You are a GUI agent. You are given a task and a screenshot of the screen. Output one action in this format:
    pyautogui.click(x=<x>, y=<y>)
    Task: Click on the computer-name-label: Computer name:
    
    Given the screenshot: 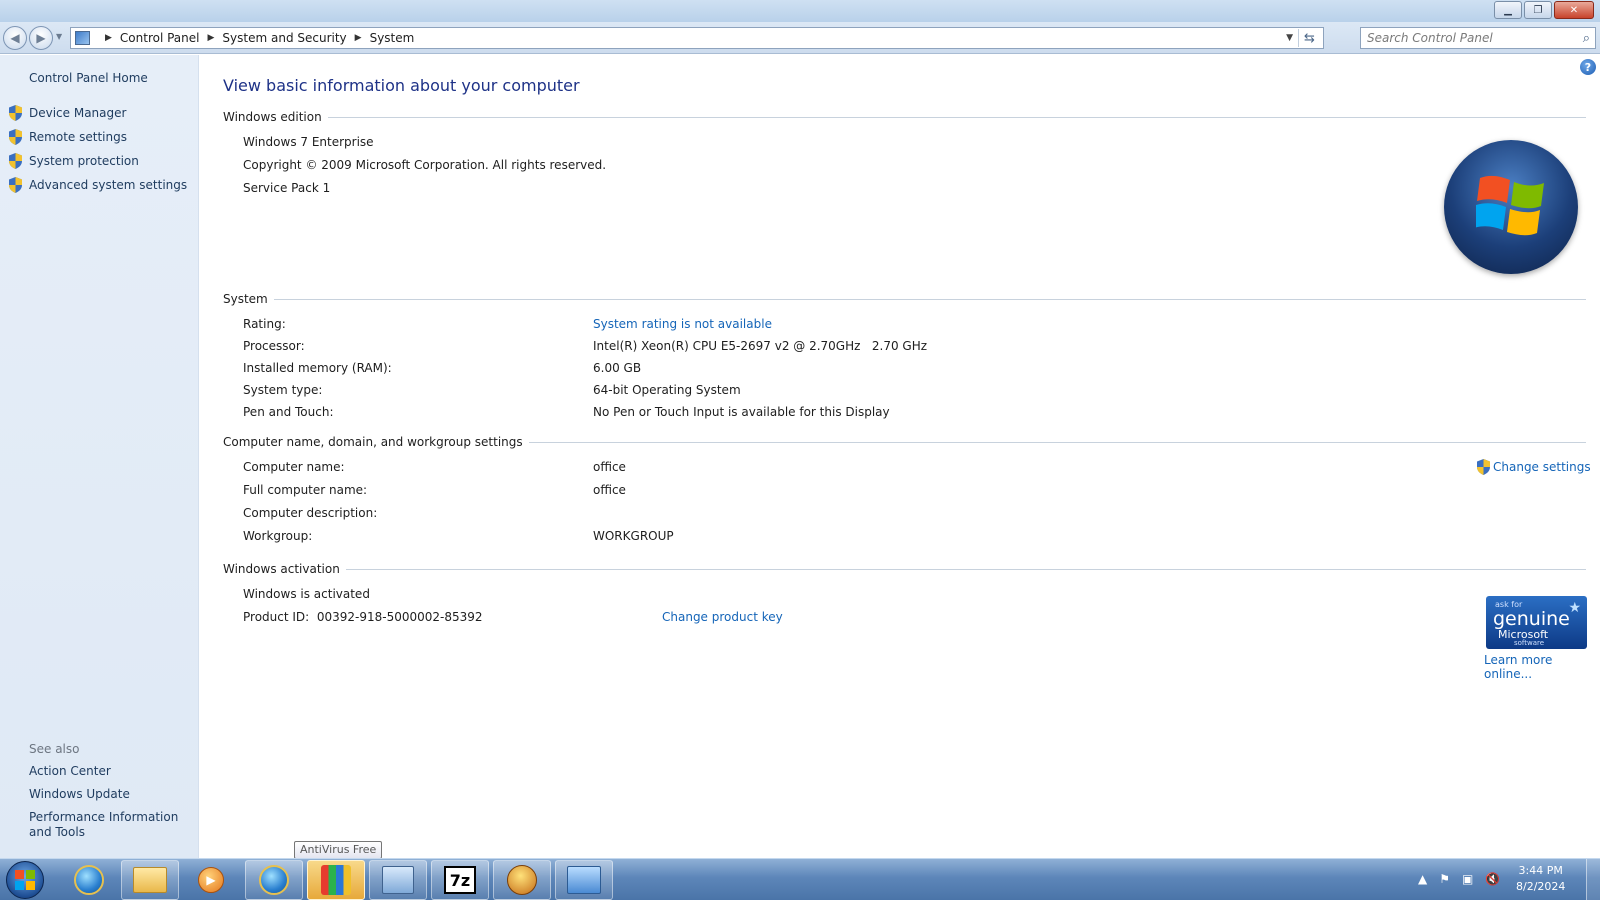 What is the action you would take?
    pyautogui.click(x=294, y=467)
    